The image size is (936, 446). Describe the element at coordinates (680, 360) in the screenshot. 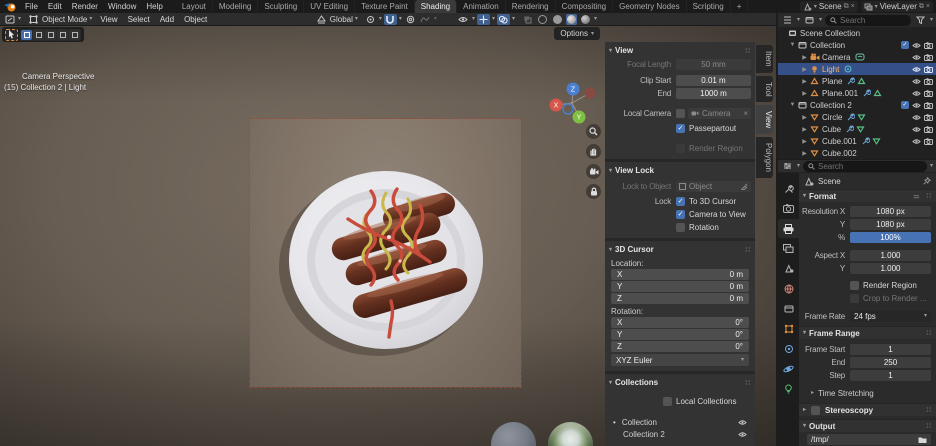

I see `rotation-mode-dropdown: XYZ Euler ▾` at that location.